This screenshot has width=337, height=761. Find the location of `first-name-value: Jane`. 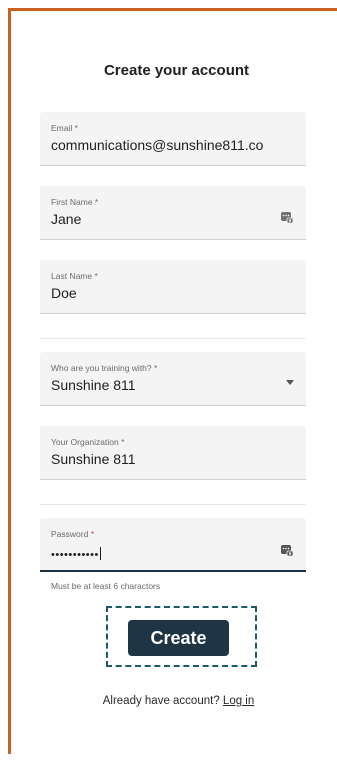

first-name-value: Jane is located at coordinates (66, 219).